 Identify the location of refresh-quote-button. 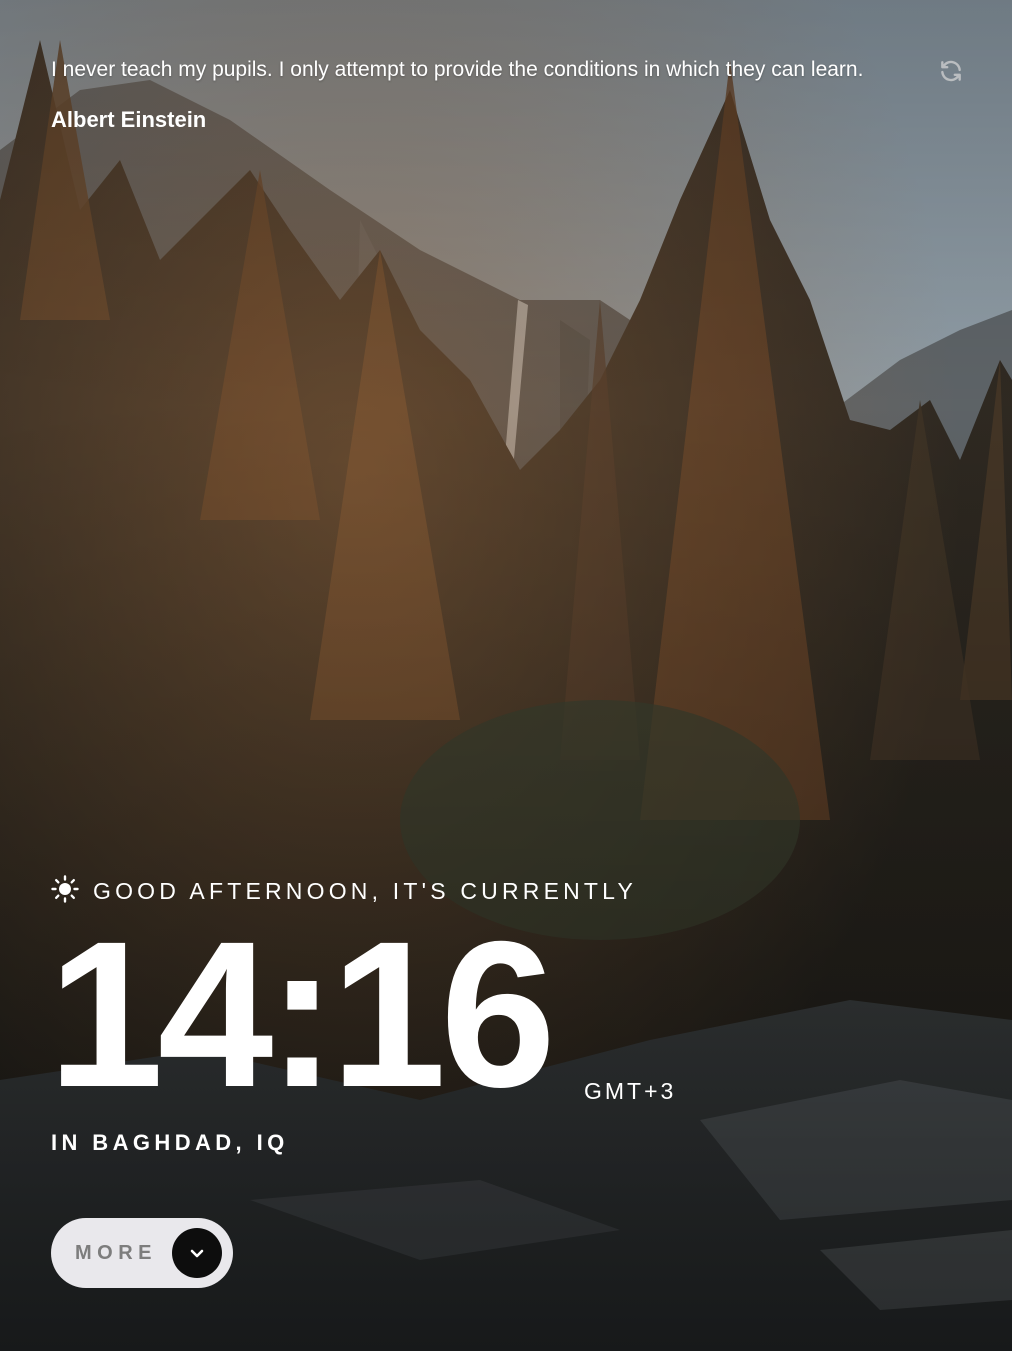
(951, 73).